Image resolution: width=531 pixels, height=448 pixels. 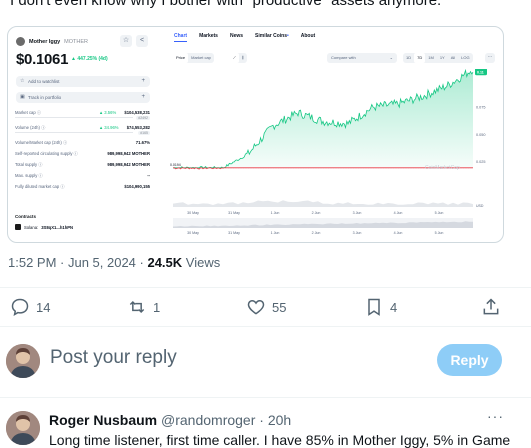 What do you see at coordinates (82, 130) in the screenshot?
I see `stat-row: Volume (24h) ⓘ ▲ 34.96% $74,553,282 #165` at bounding box center [82, 130].